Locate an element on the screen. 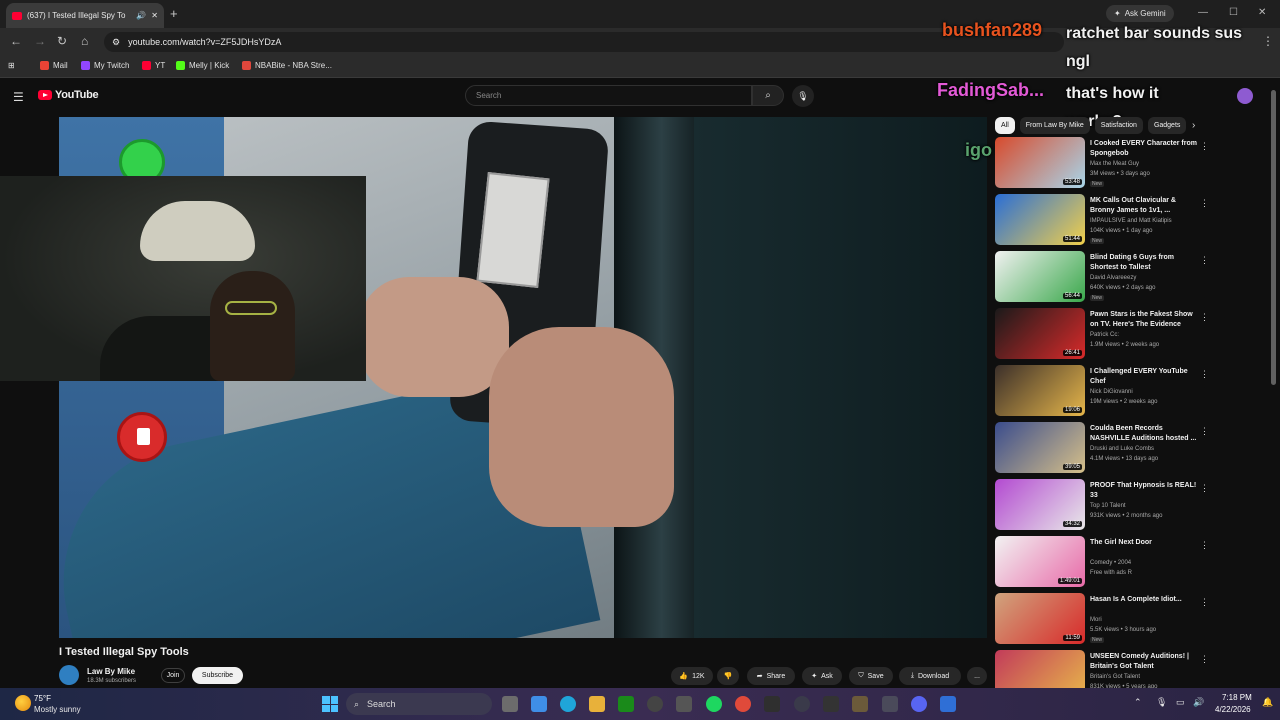 The width and height of the screenshot is (1280, 720). network-icon: ▭ is located at coordinates (1180, 702).